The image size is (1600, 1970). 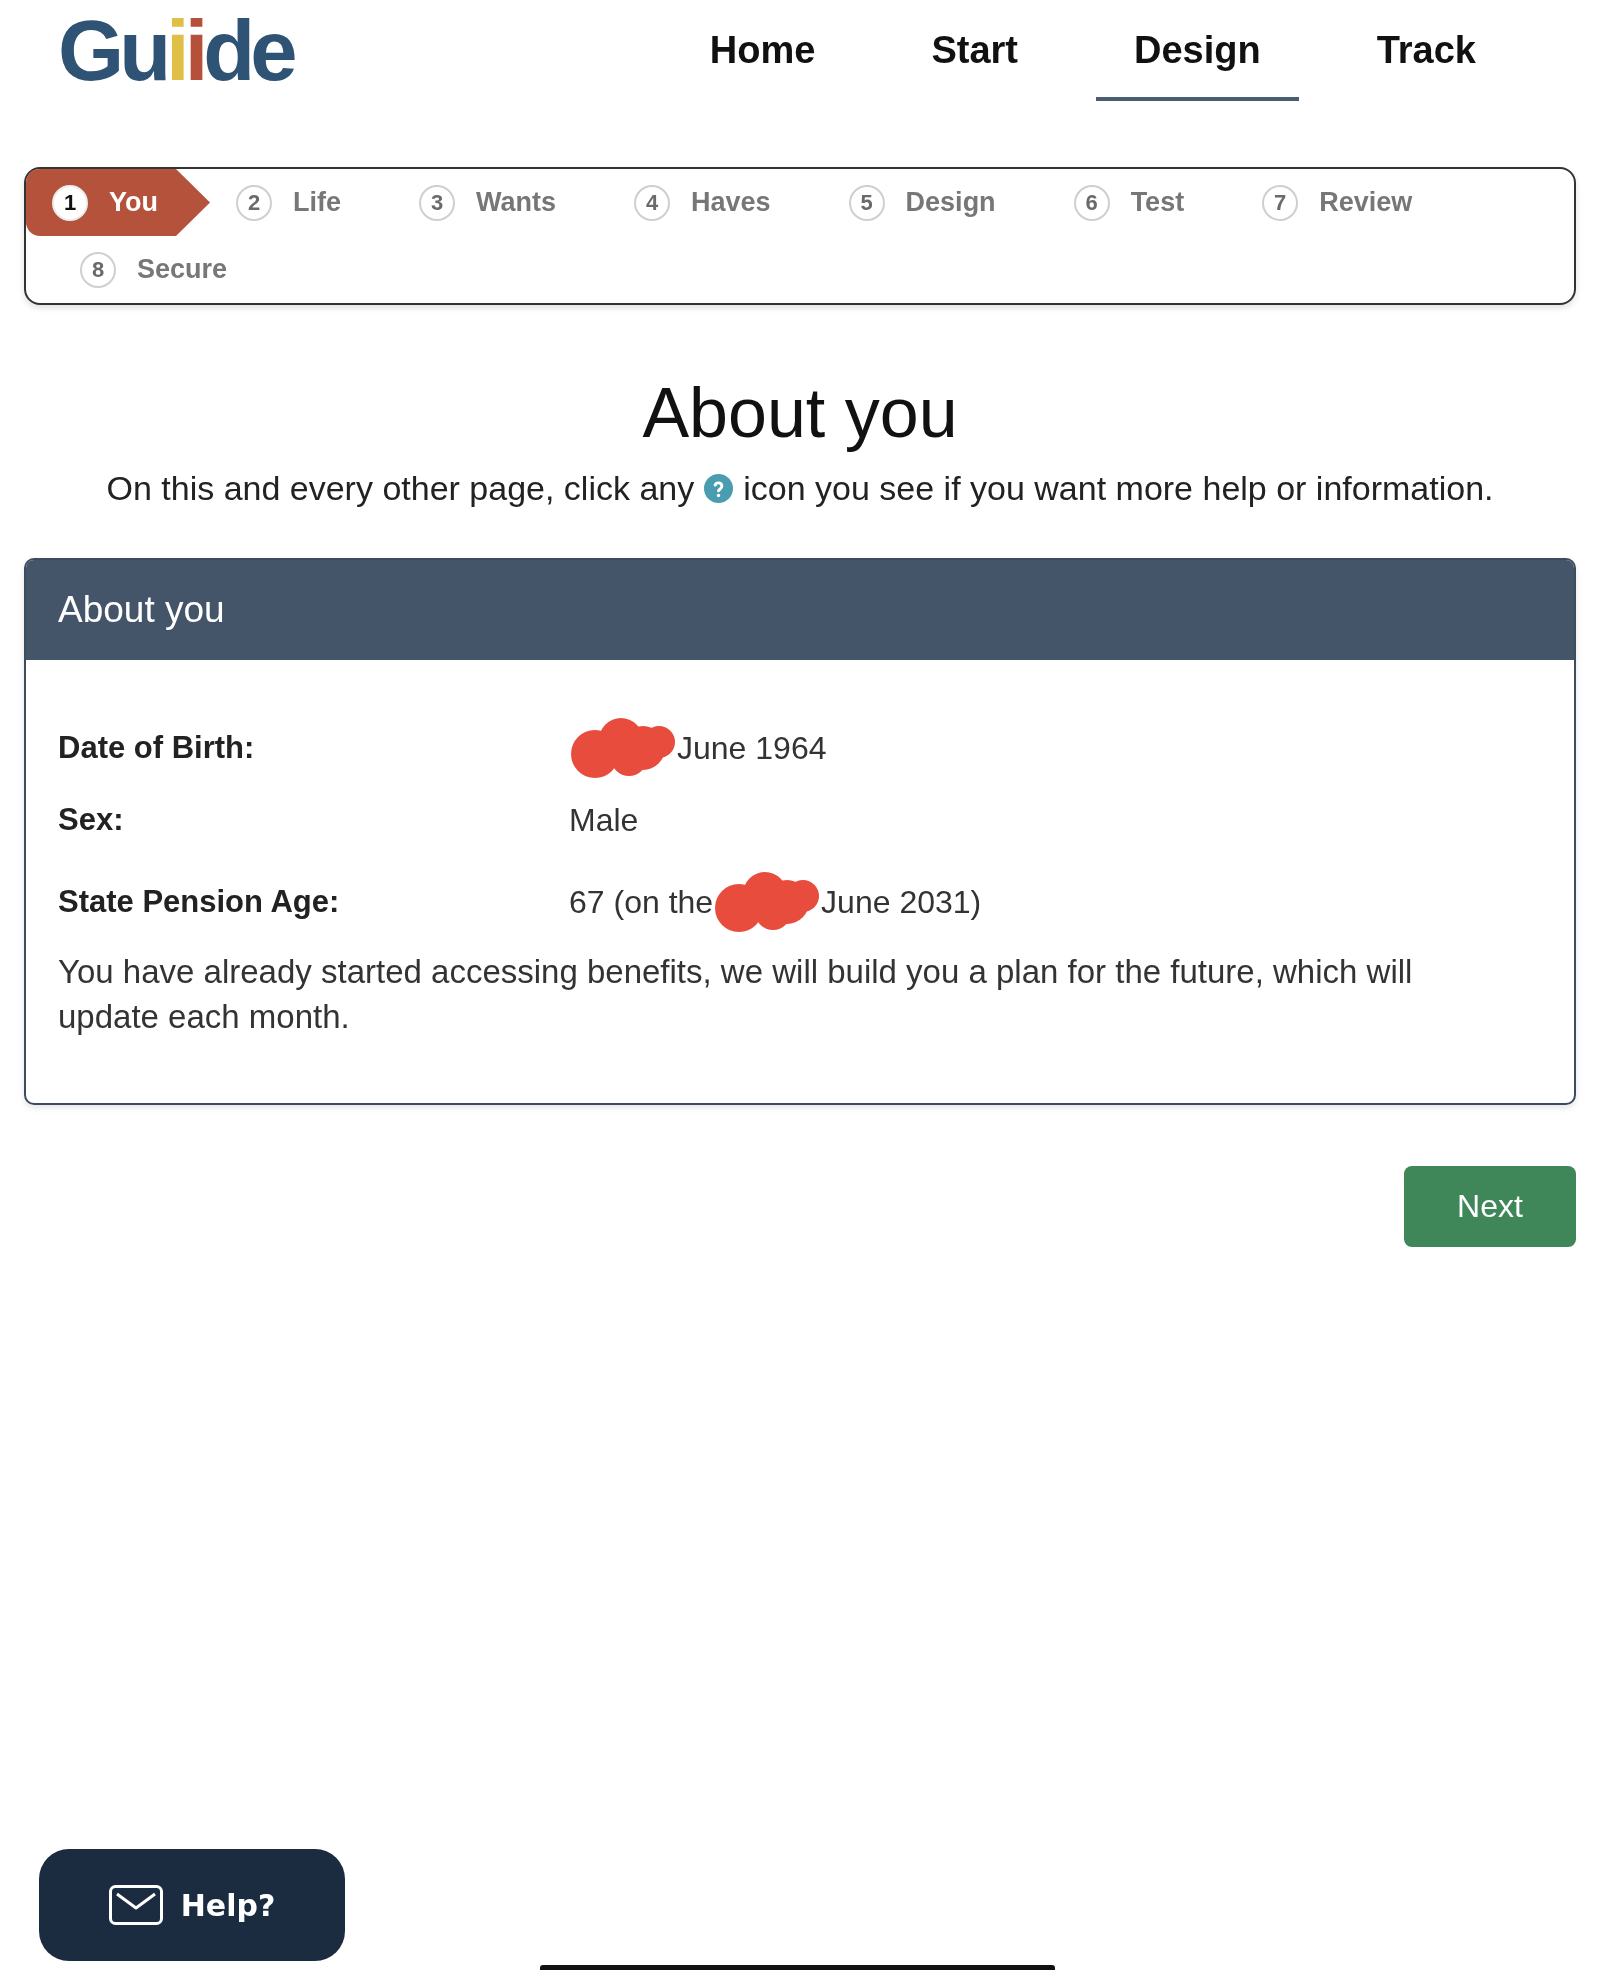 I want to click on nav-link: Start, so click(x=974, y=50).